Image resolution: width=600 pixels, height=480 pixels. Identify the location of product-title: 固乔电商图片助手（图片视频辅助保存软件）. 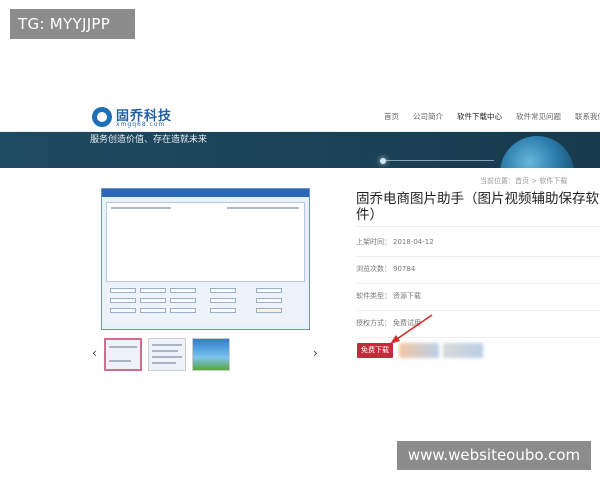
(477, 207).